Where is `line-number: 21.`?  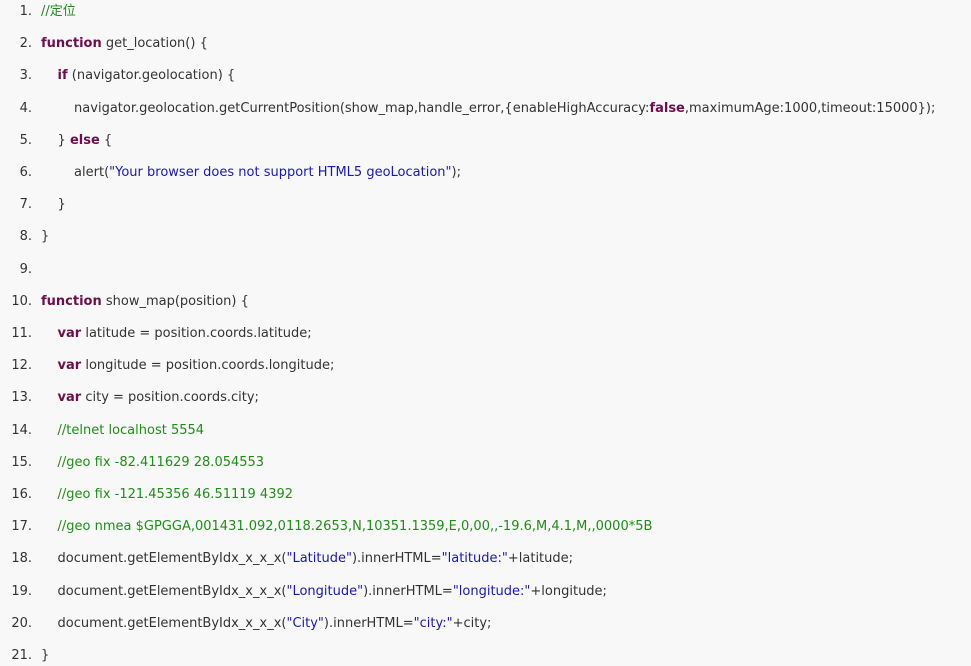
line-number: 21. is located at coordinates (21, 655).